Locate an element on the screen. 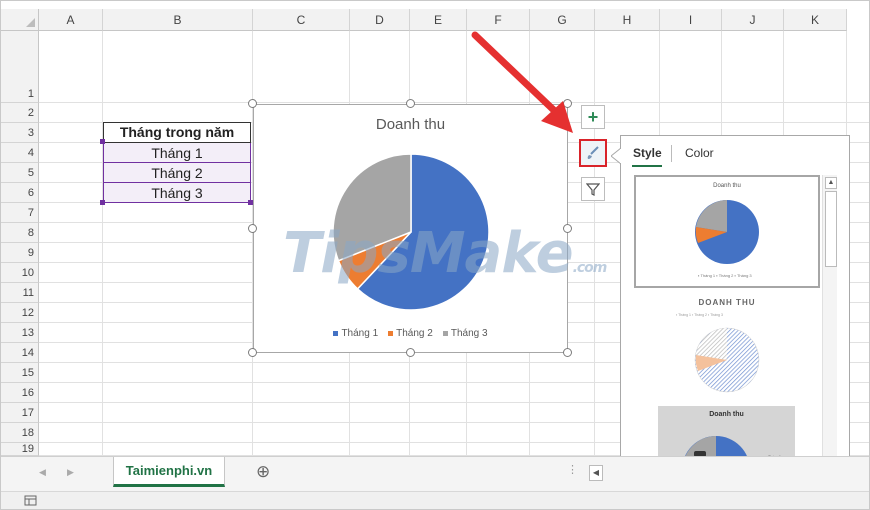 This screenshot has height=510, width=870. scroll-left-icon: ◀ is located at coordinates (42, 472).